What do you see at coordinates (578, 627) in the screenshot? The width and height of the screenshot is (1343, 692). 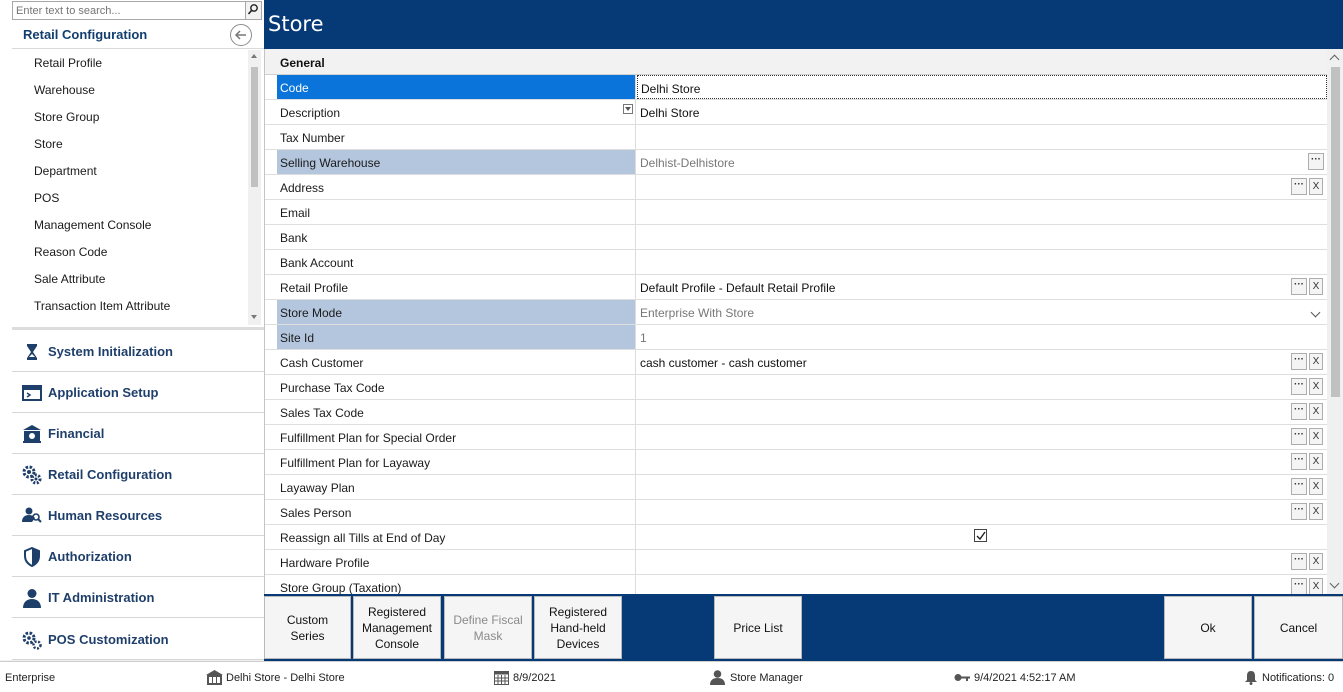 I see `registered-handheld-devices-button: Registered Hand-held Devices` at bounding box center [578, 627].